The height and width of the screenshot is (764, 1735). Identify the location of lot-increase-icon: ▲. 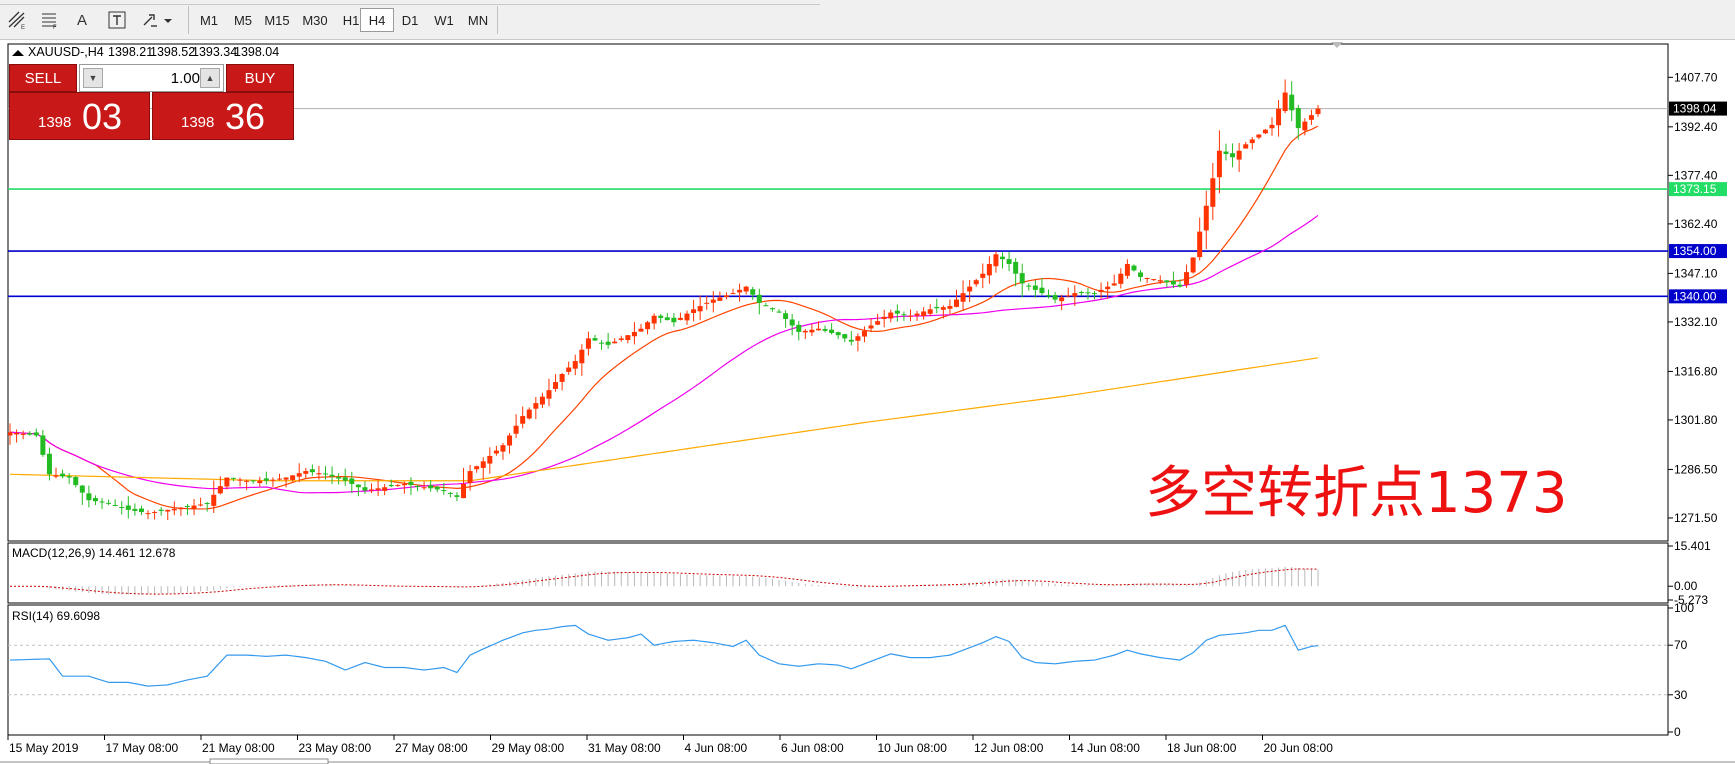
(210, 78).